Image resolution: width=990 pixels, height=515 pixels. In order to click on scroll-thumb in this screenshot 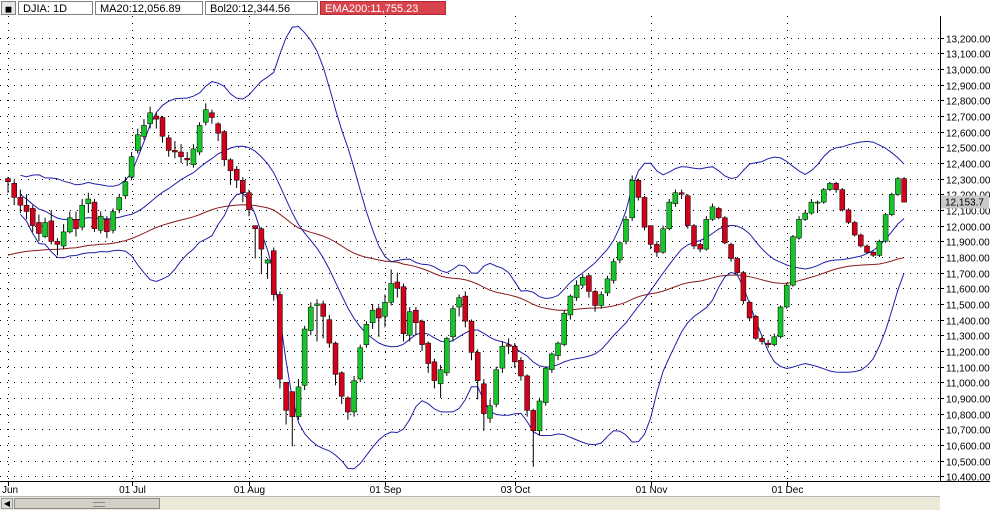, I will do `click(87, 503)`.